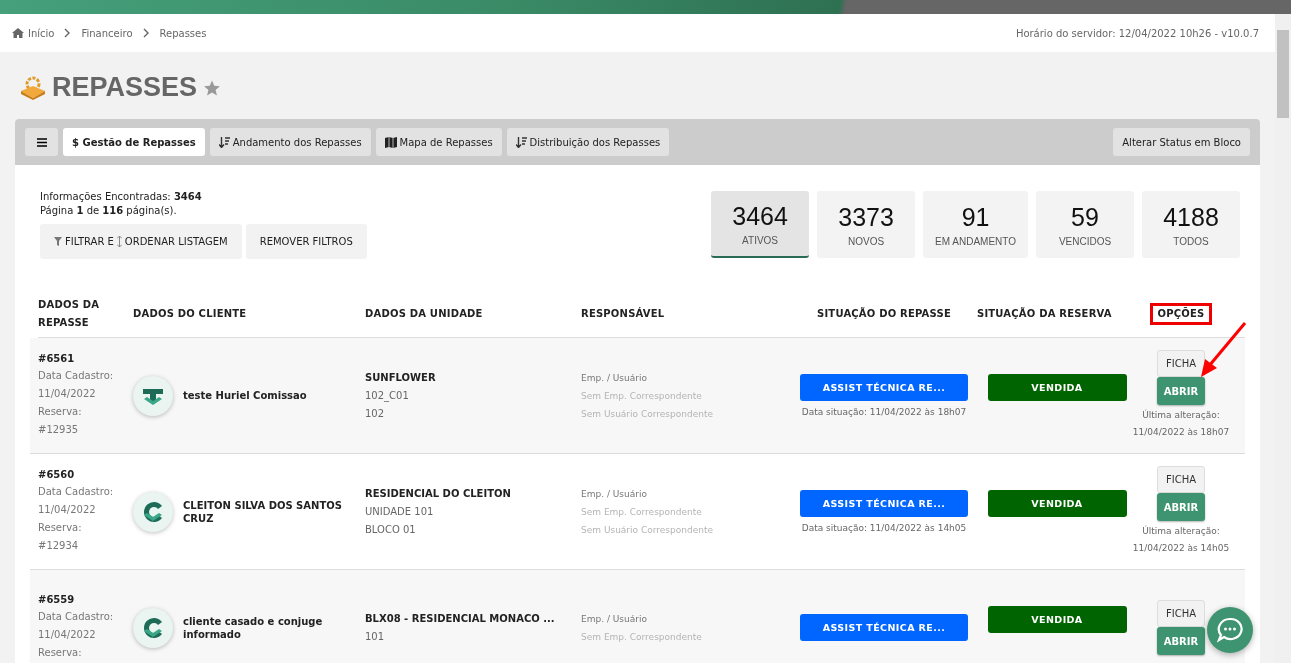  I want to click on client-name: teste Huriel Comissao, so click(245, 395).